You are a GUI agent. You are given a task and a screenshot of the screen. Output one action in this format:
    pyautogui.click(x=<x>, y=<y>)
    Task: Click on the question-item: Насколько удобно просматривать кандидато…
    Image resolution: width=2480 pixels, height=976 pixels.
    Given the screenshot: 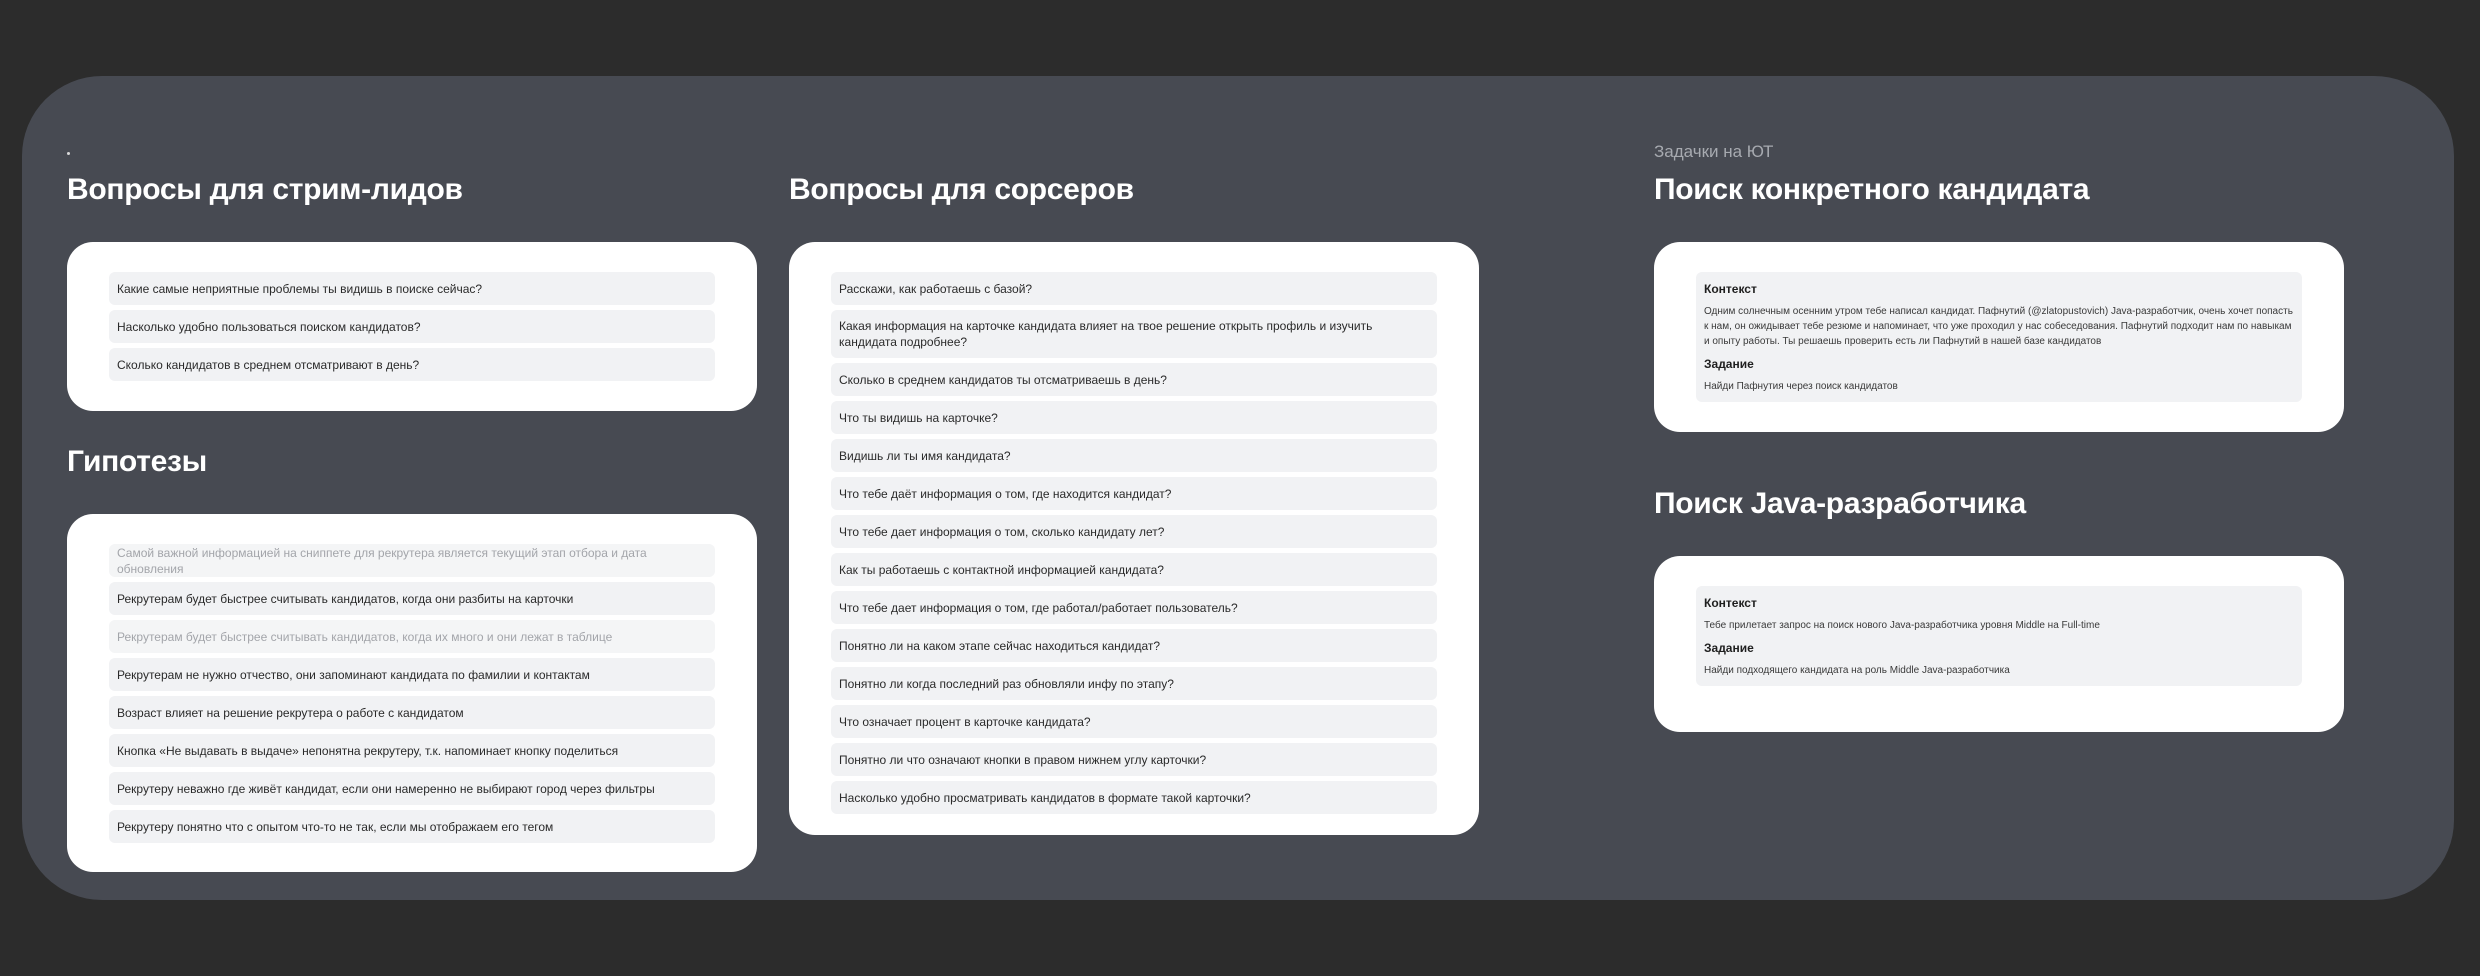 What is the action you would take?
    pyautogui.click(x=1134, y=797)
    